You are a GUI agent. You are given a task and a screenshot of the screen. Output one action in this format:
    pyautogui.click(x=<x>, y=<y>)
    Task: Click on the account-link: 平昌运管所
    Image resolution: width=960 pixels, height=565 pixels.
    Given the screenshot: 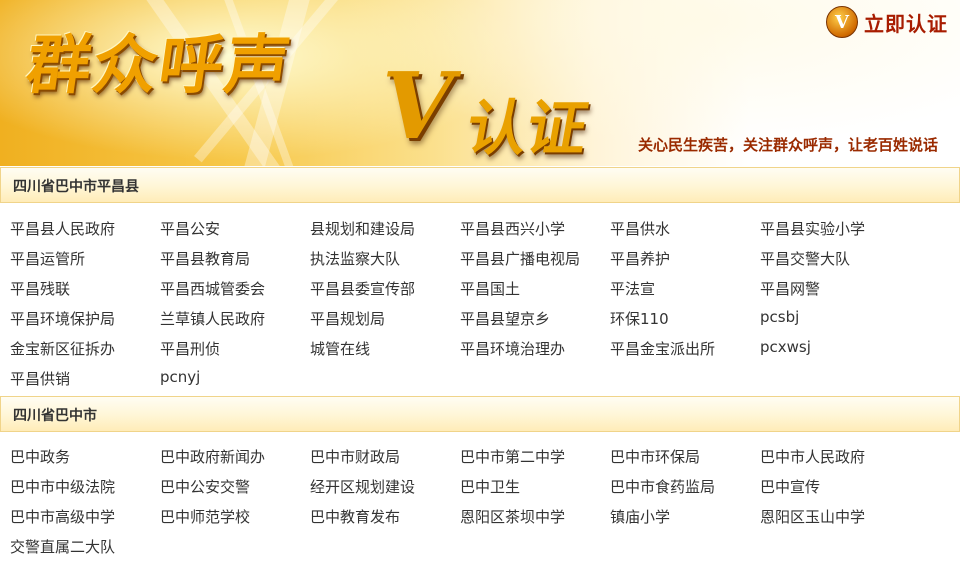 What is the action you would take?
    pyautogui.click(x=47, y=258)
    